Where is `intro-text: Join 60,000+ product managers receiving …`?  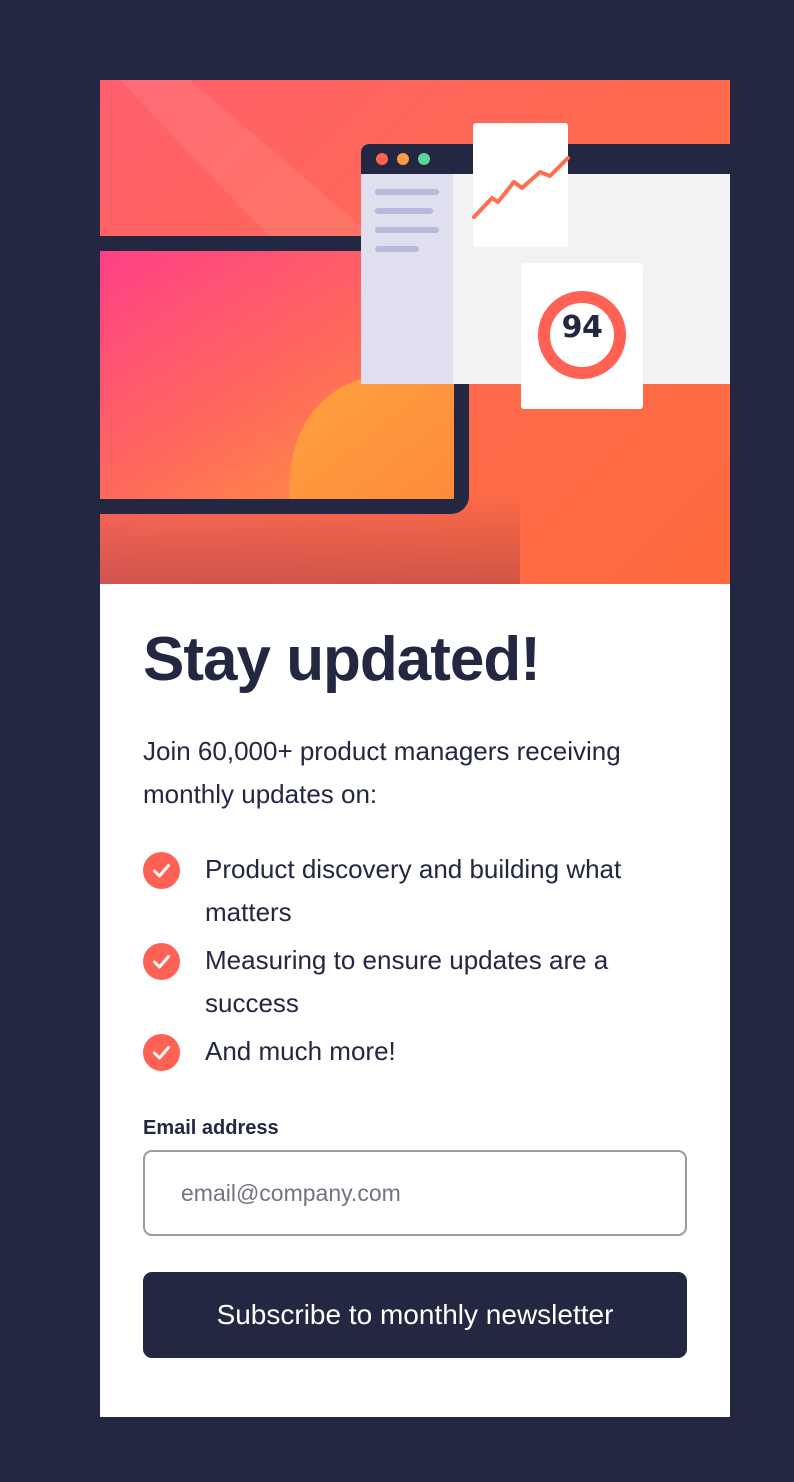 intro-text: Join 60,000+ product managers receiving … is located at coordinates (382, 772).